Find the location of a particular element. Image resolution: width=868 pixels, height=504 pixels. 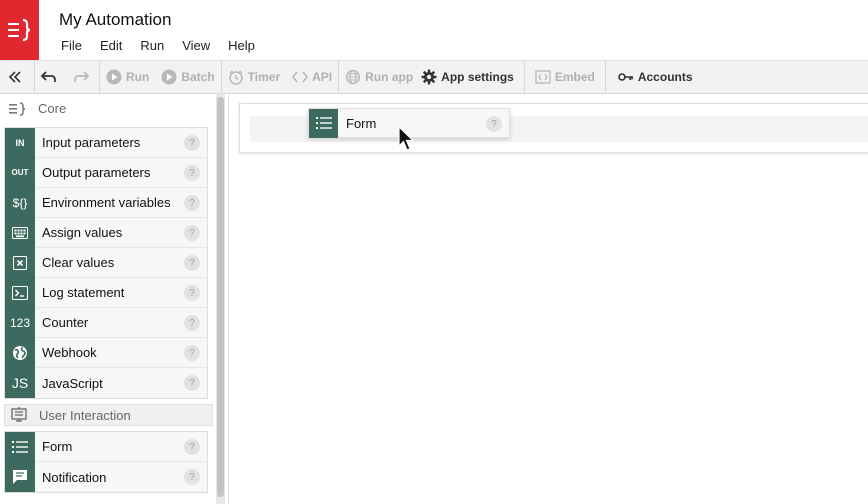

redo-icon is located at coordinates (81, 76).